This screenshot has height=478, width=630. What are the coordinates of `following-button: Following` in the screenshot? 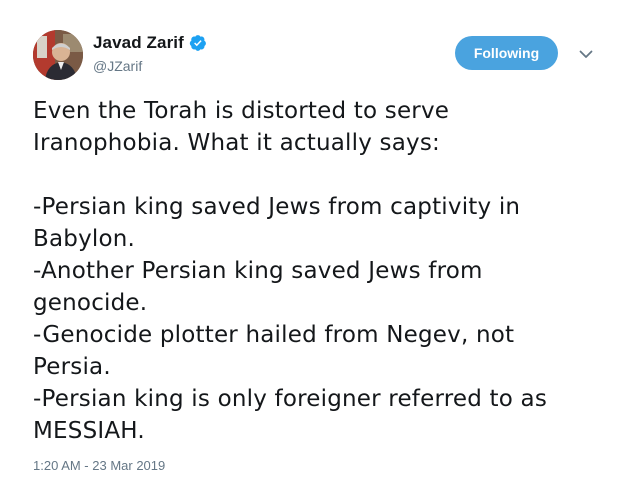 It's located at (506, 53).